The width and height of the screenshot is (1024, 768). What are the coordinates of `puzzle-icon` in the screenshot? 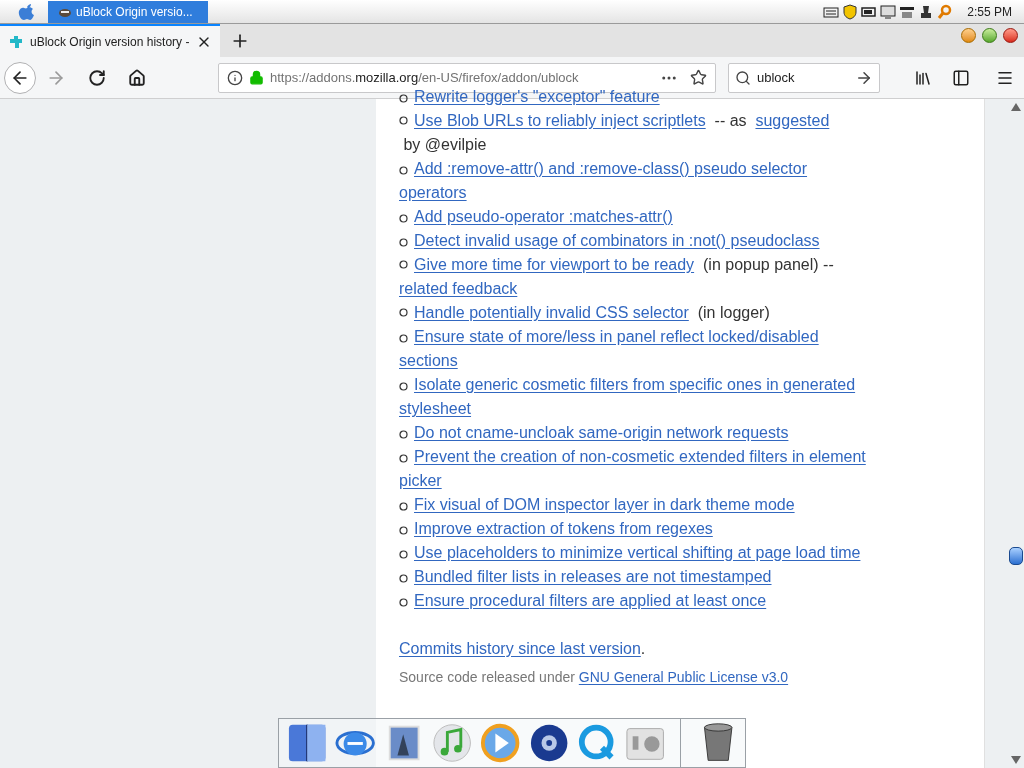 It's located at (16, 41).